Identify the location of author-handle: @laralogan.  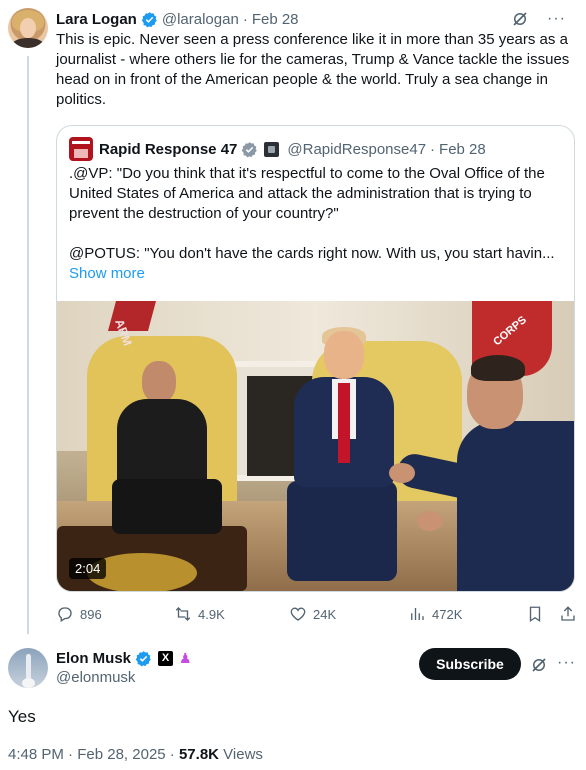
(200, 19).